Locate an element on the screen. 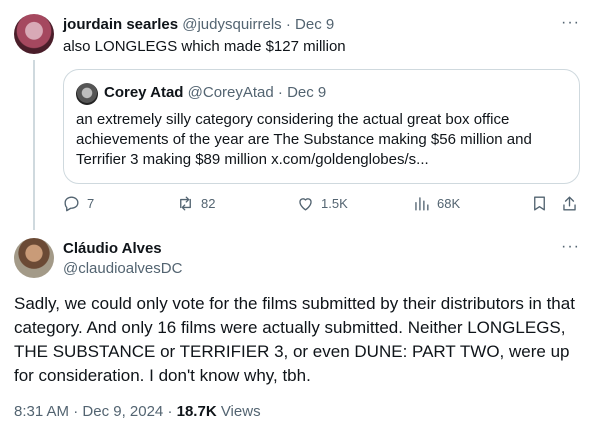 The width and height of the screenshot is (592, 437). quoted-author-name: Corey Atad is located at coordinates (144, 92).